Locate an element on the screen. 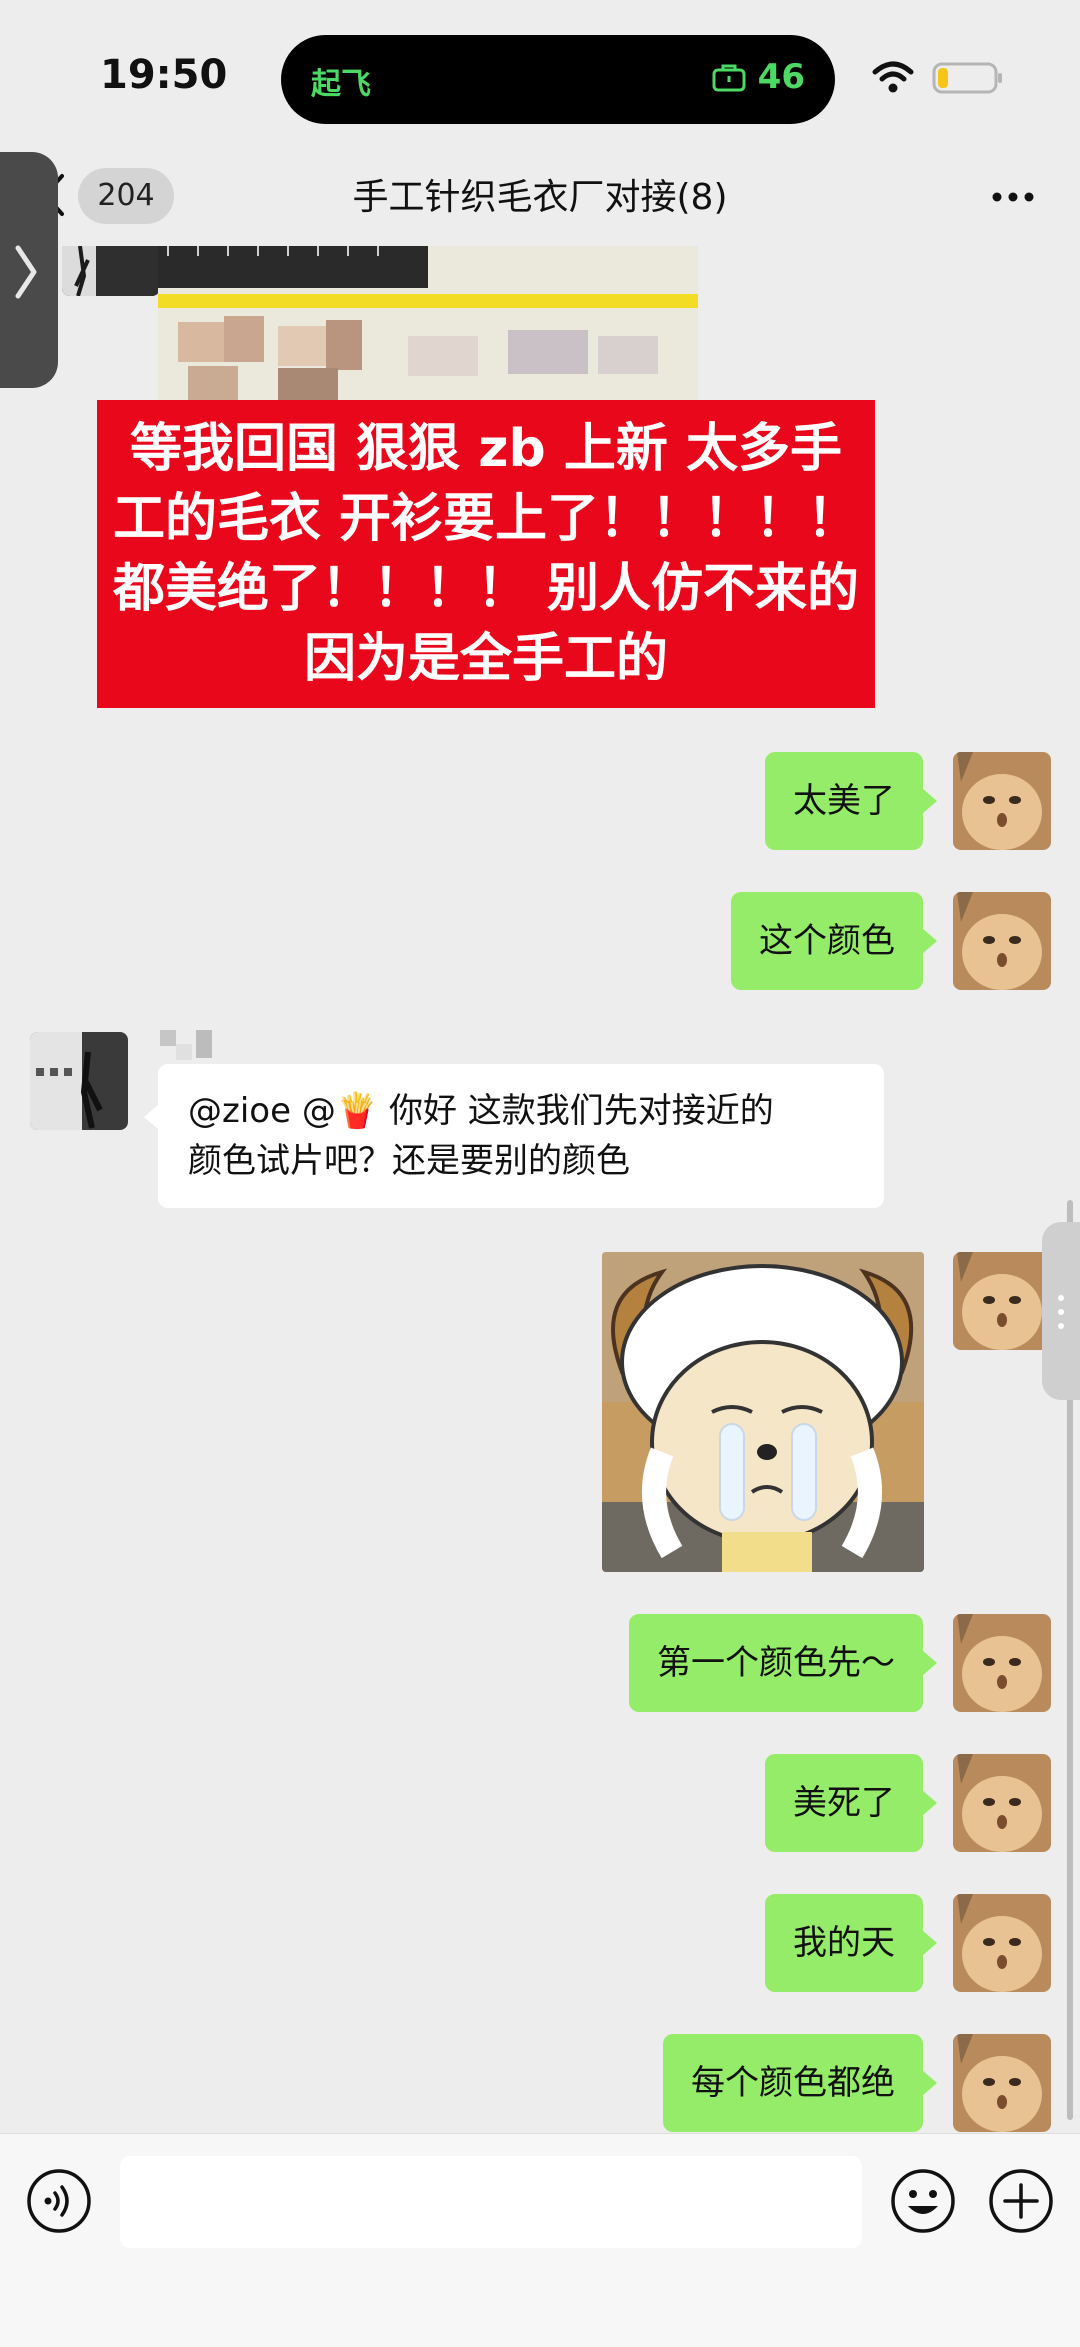 This screenshot has width=1080, height=2347. image-message is located at coordinates (428, 323).